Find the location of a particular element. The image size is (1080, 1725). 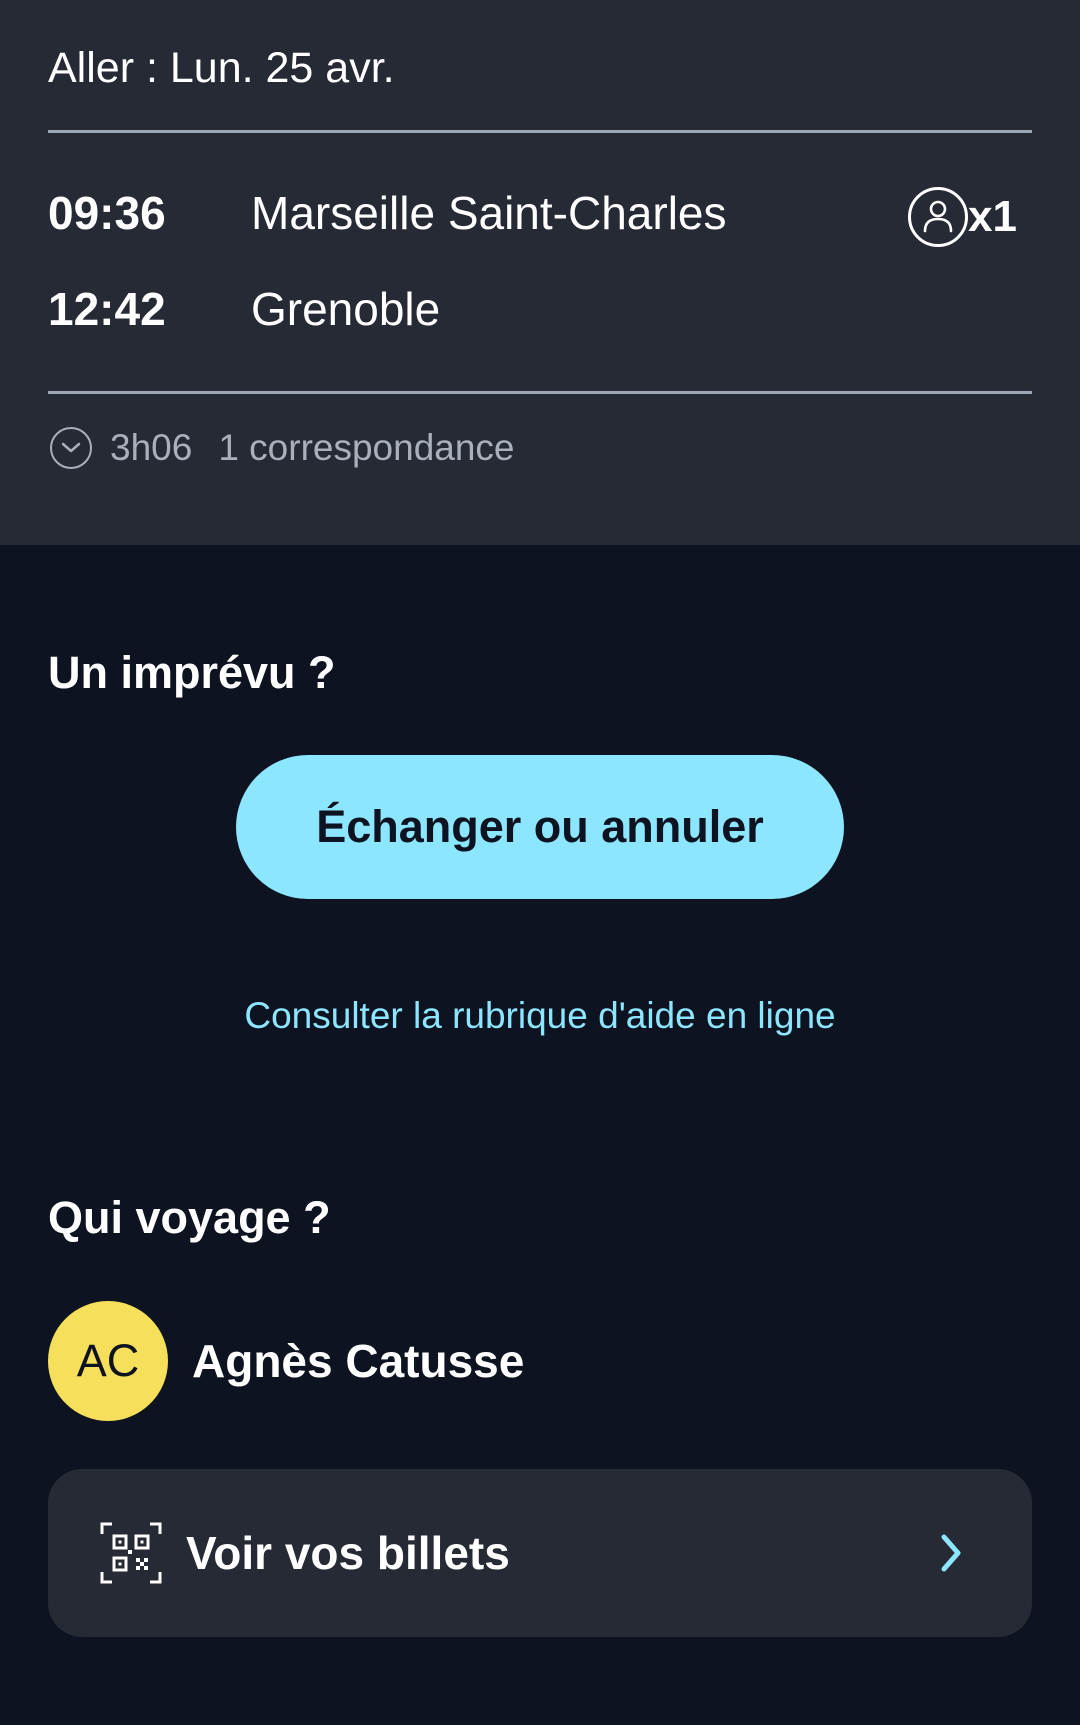

clock-icon is located at coordinates (71, 448).